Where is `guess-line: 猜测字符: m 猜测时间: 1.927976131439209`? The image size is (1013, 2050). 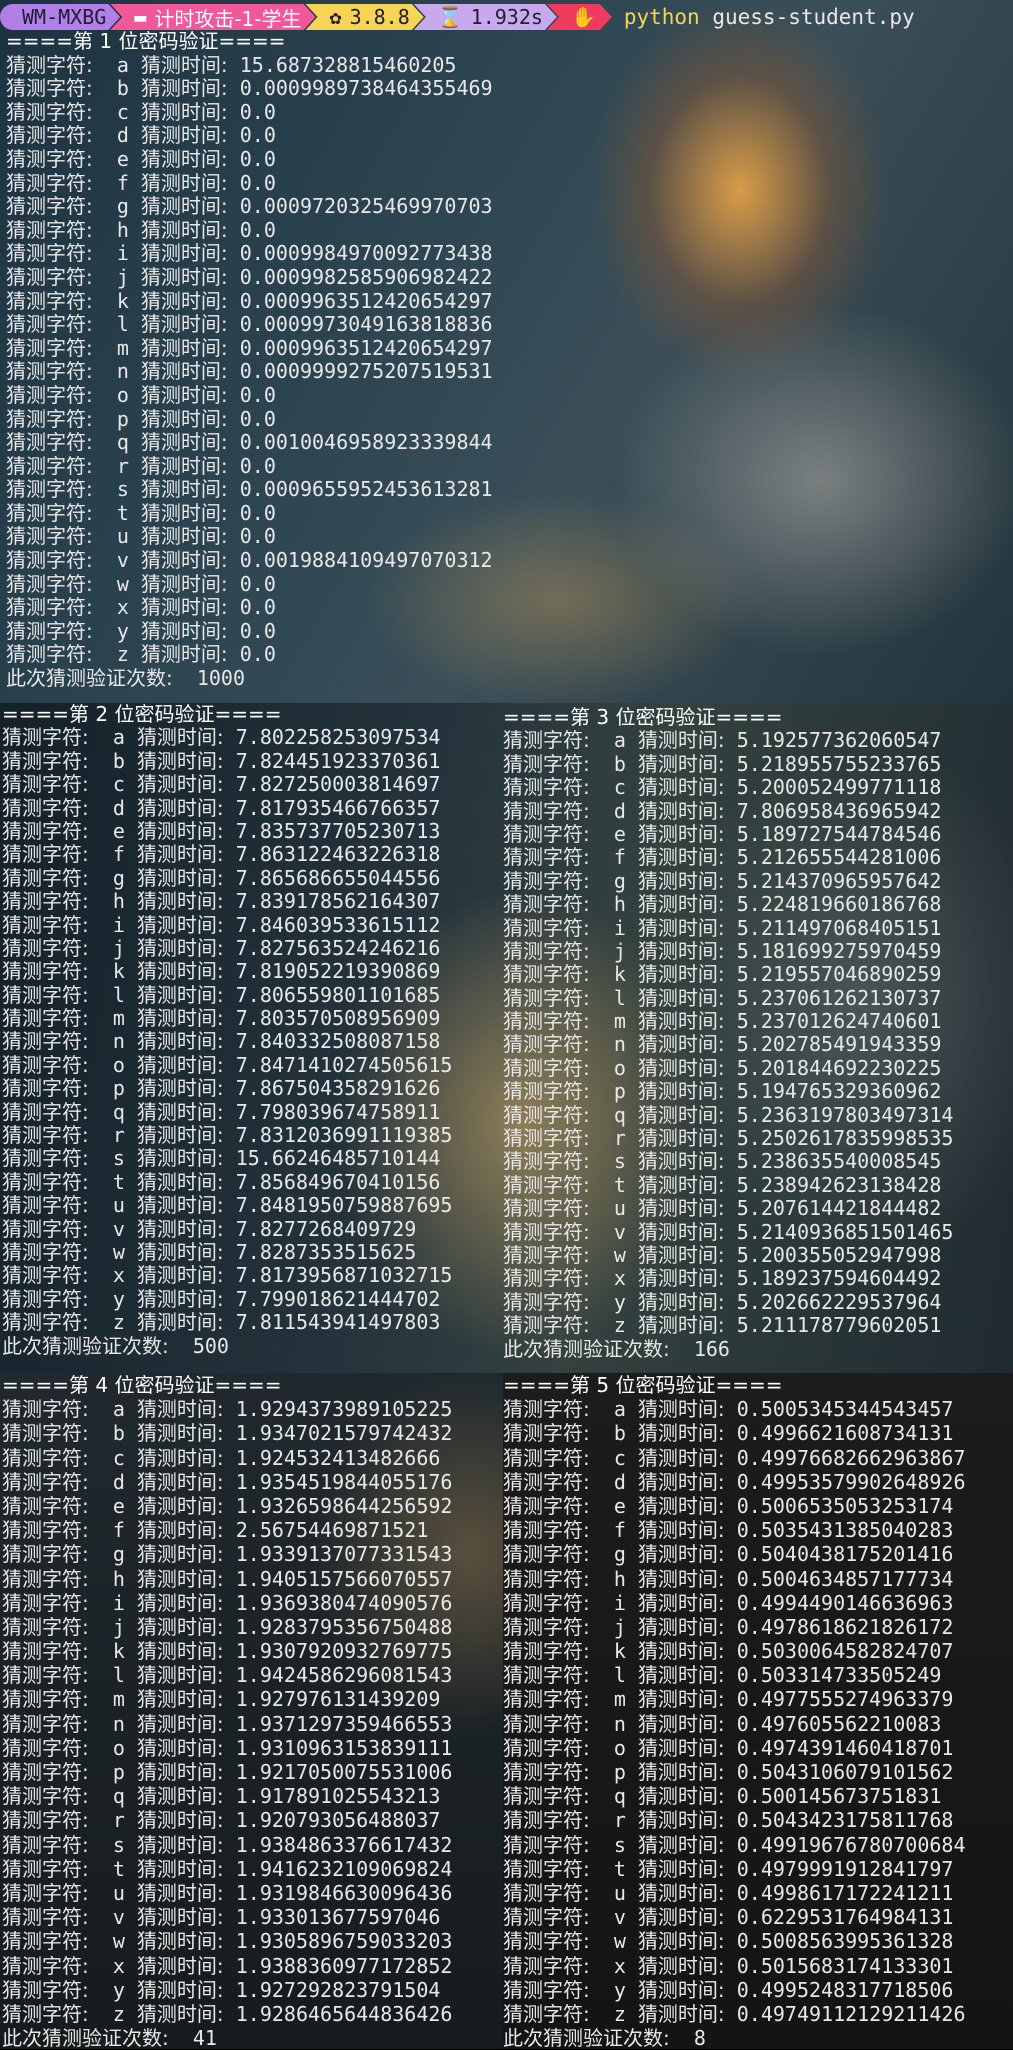 guess-line: 猜测字符: m 猜测时间: 1.927976131439209 is located at coordinates (227, 1699).